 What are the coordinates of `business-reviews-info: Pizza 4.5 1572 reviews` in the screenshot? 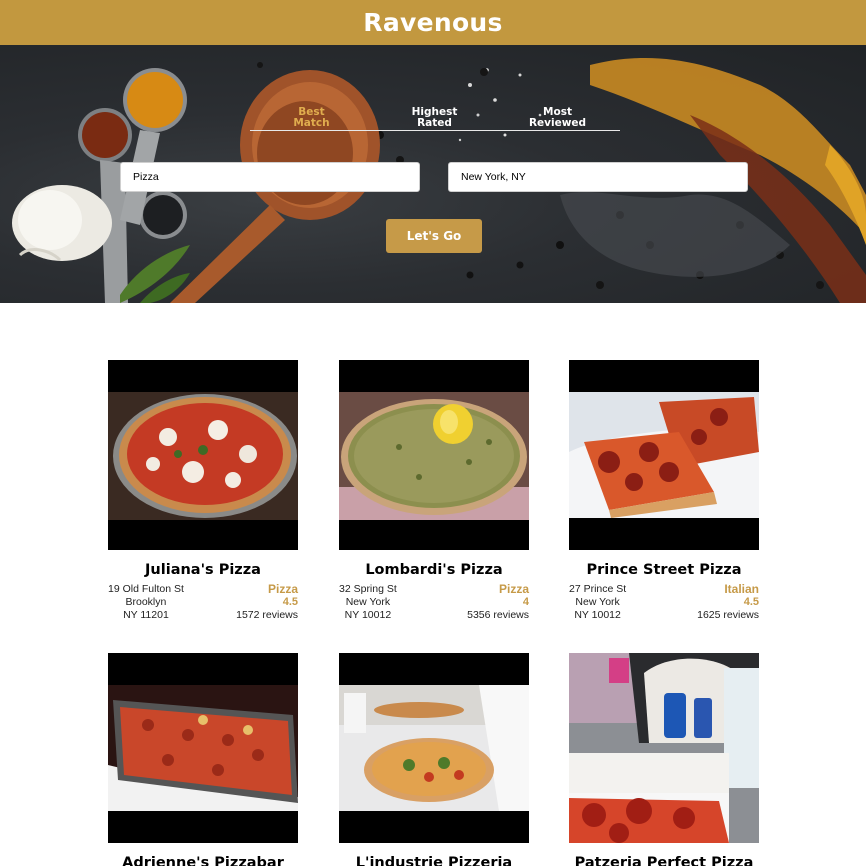 It's located at (267, 602).